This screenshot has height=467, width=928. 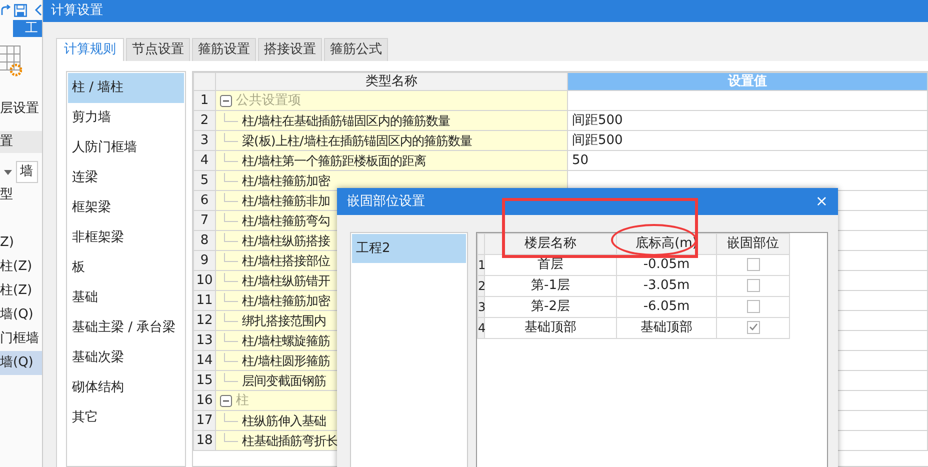 I want to click on caret-icon, so click(x=8, y=172).